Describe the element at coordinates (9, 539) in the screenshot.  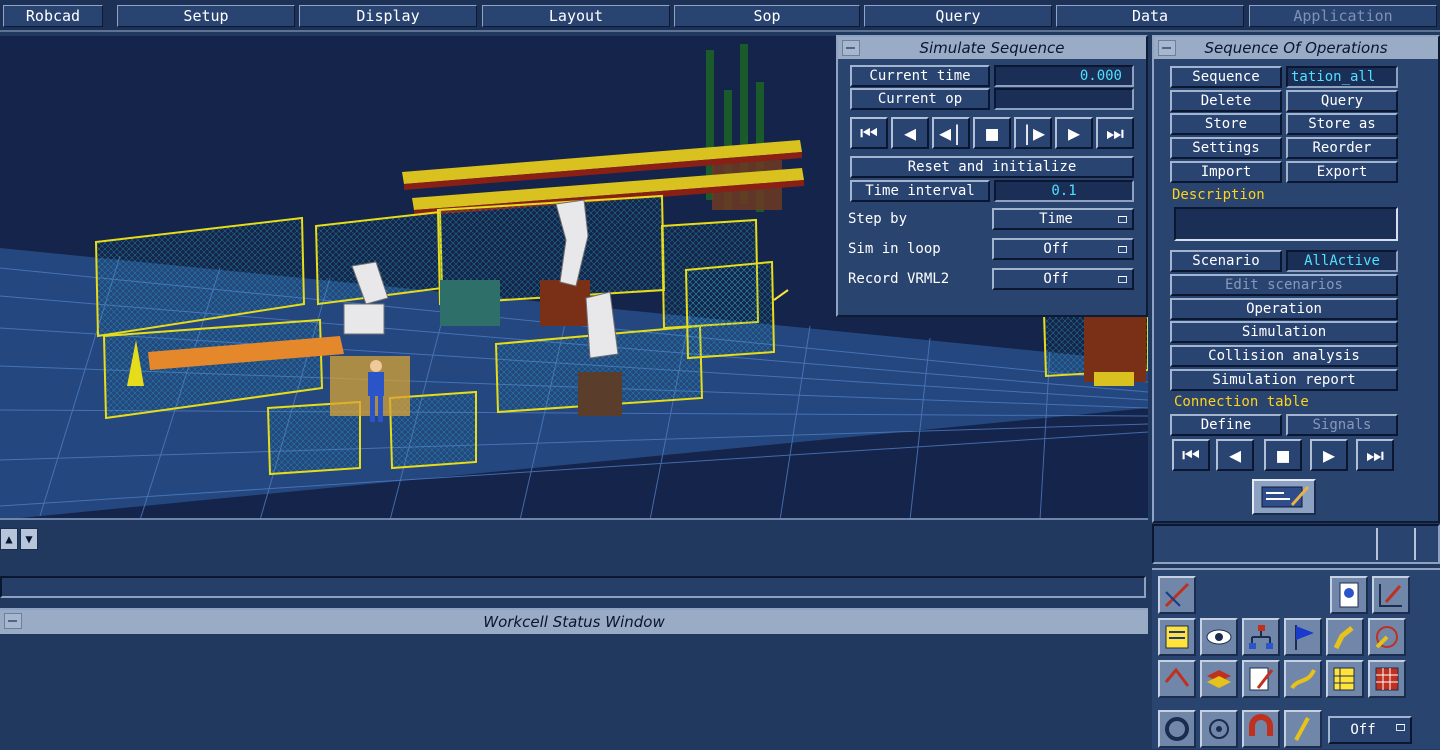
I see `scroll-up-icon: ▲` at that location.